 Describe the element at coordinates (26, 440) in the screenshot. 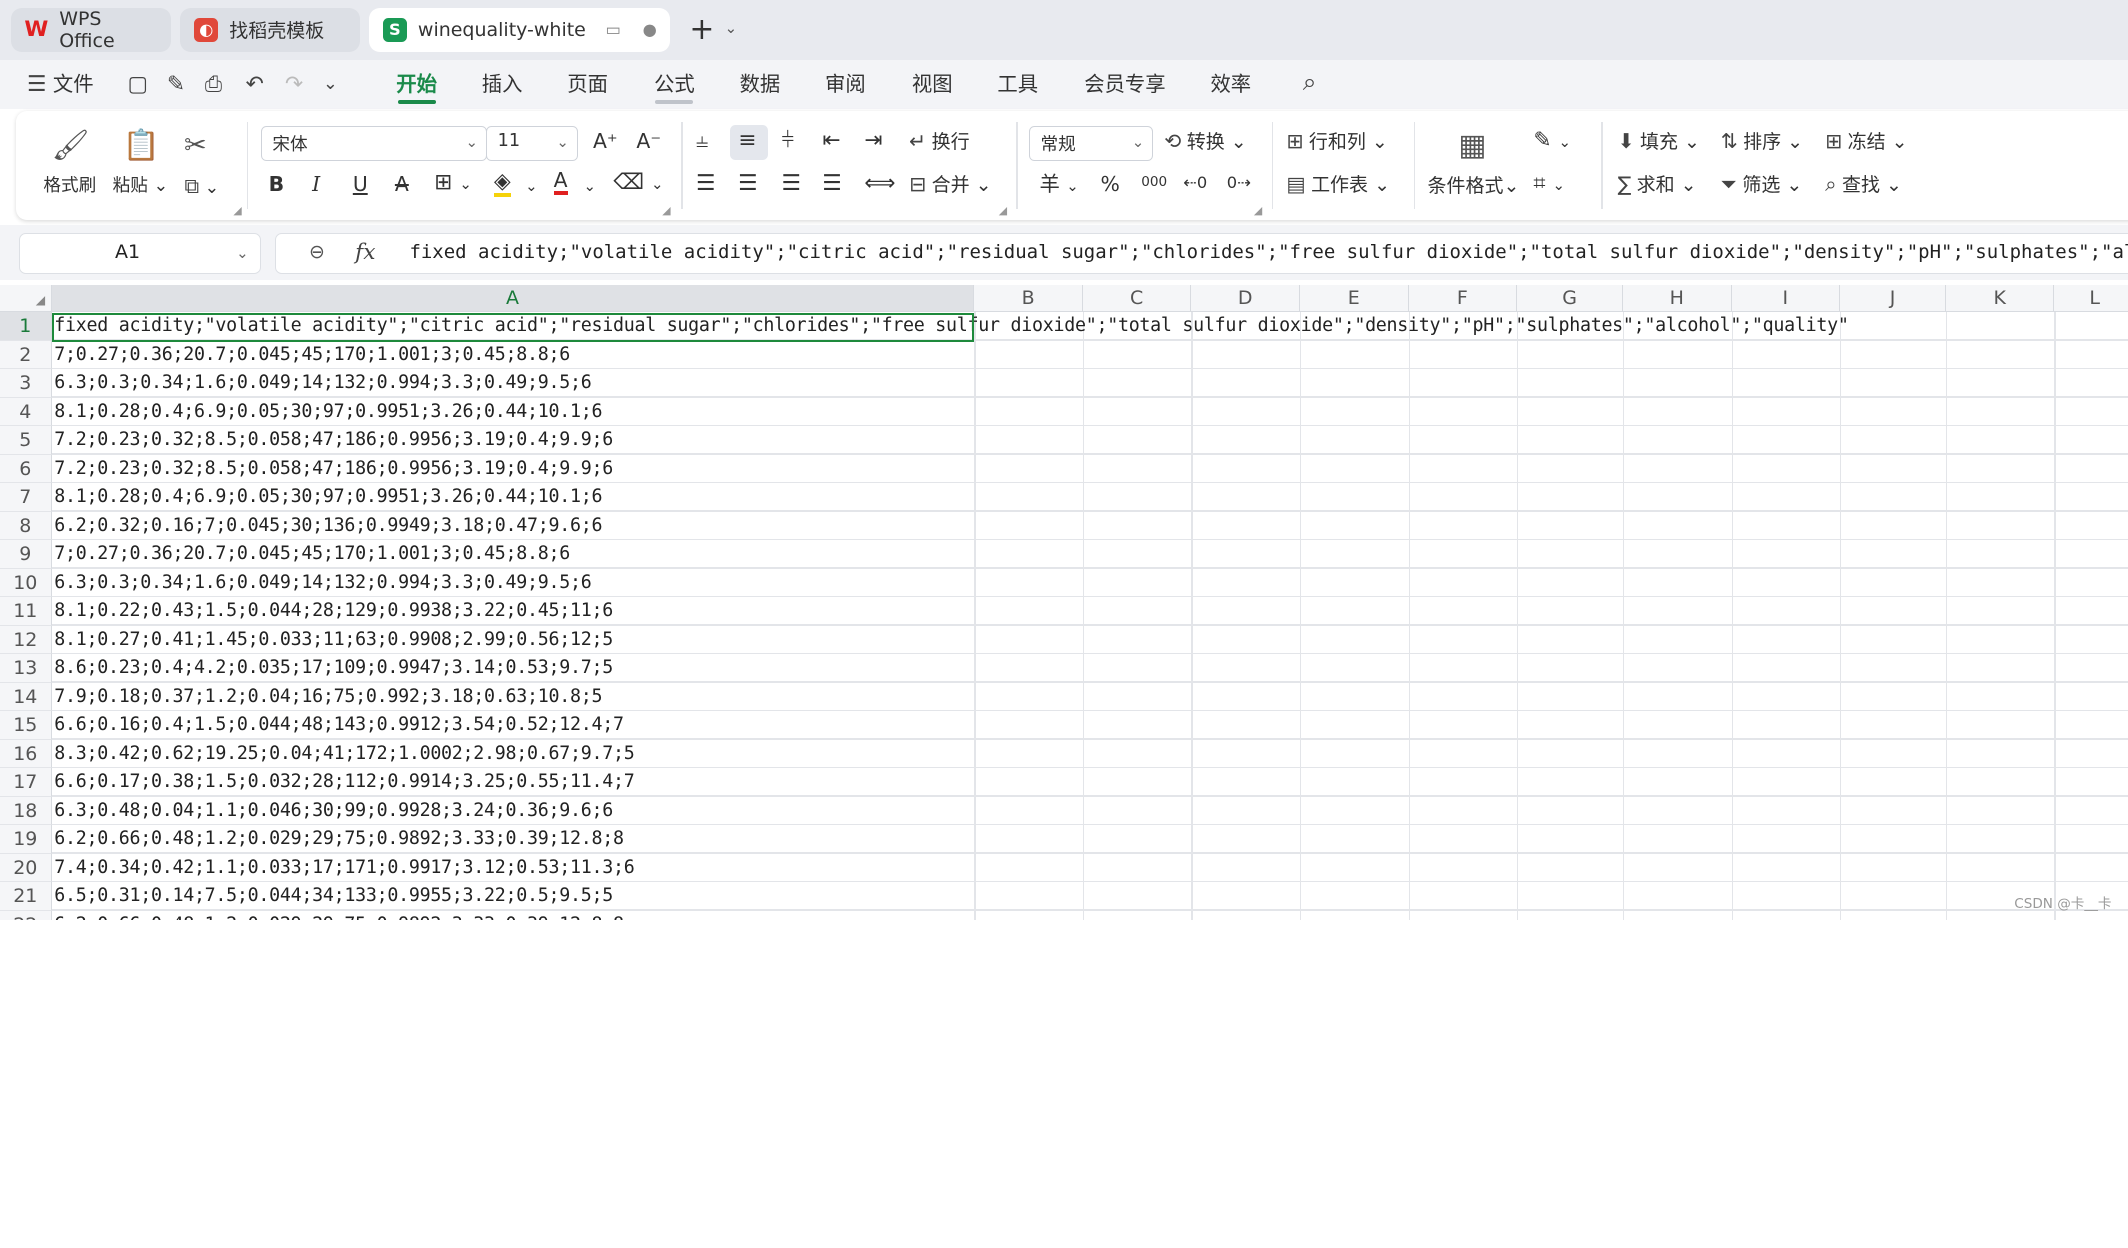

I see `row-header: 5` at that location.